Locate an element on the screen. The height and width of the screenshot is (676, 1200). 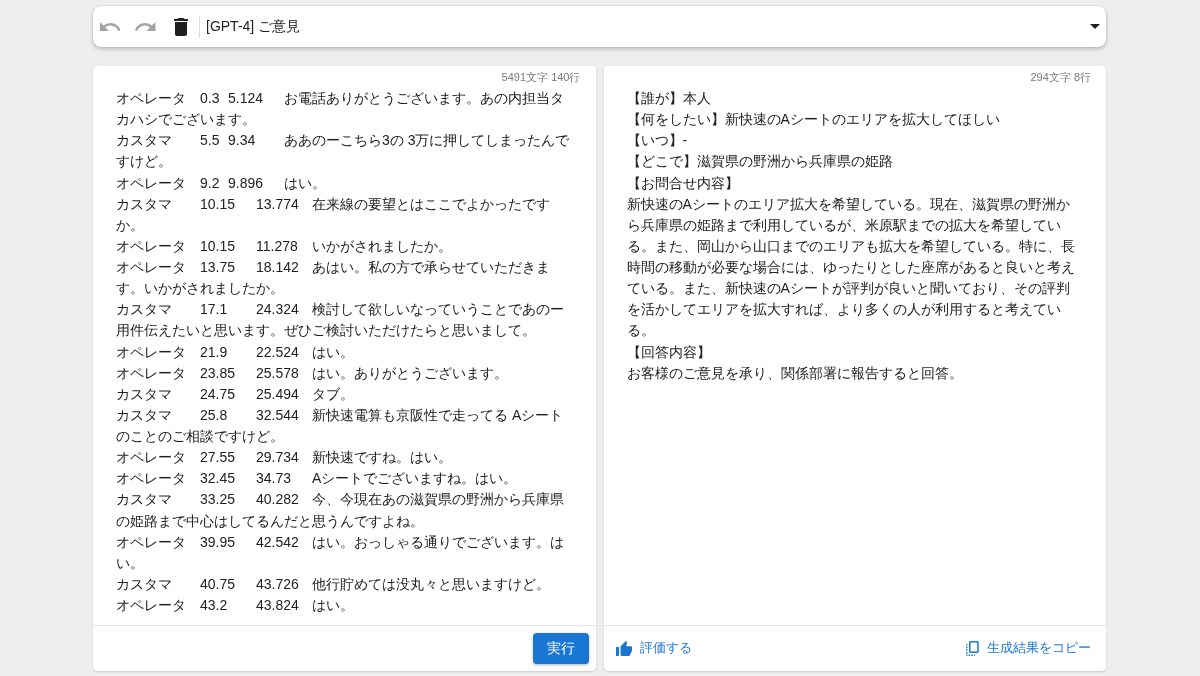
caret-down-icon is located at coordinates (1095, 26).